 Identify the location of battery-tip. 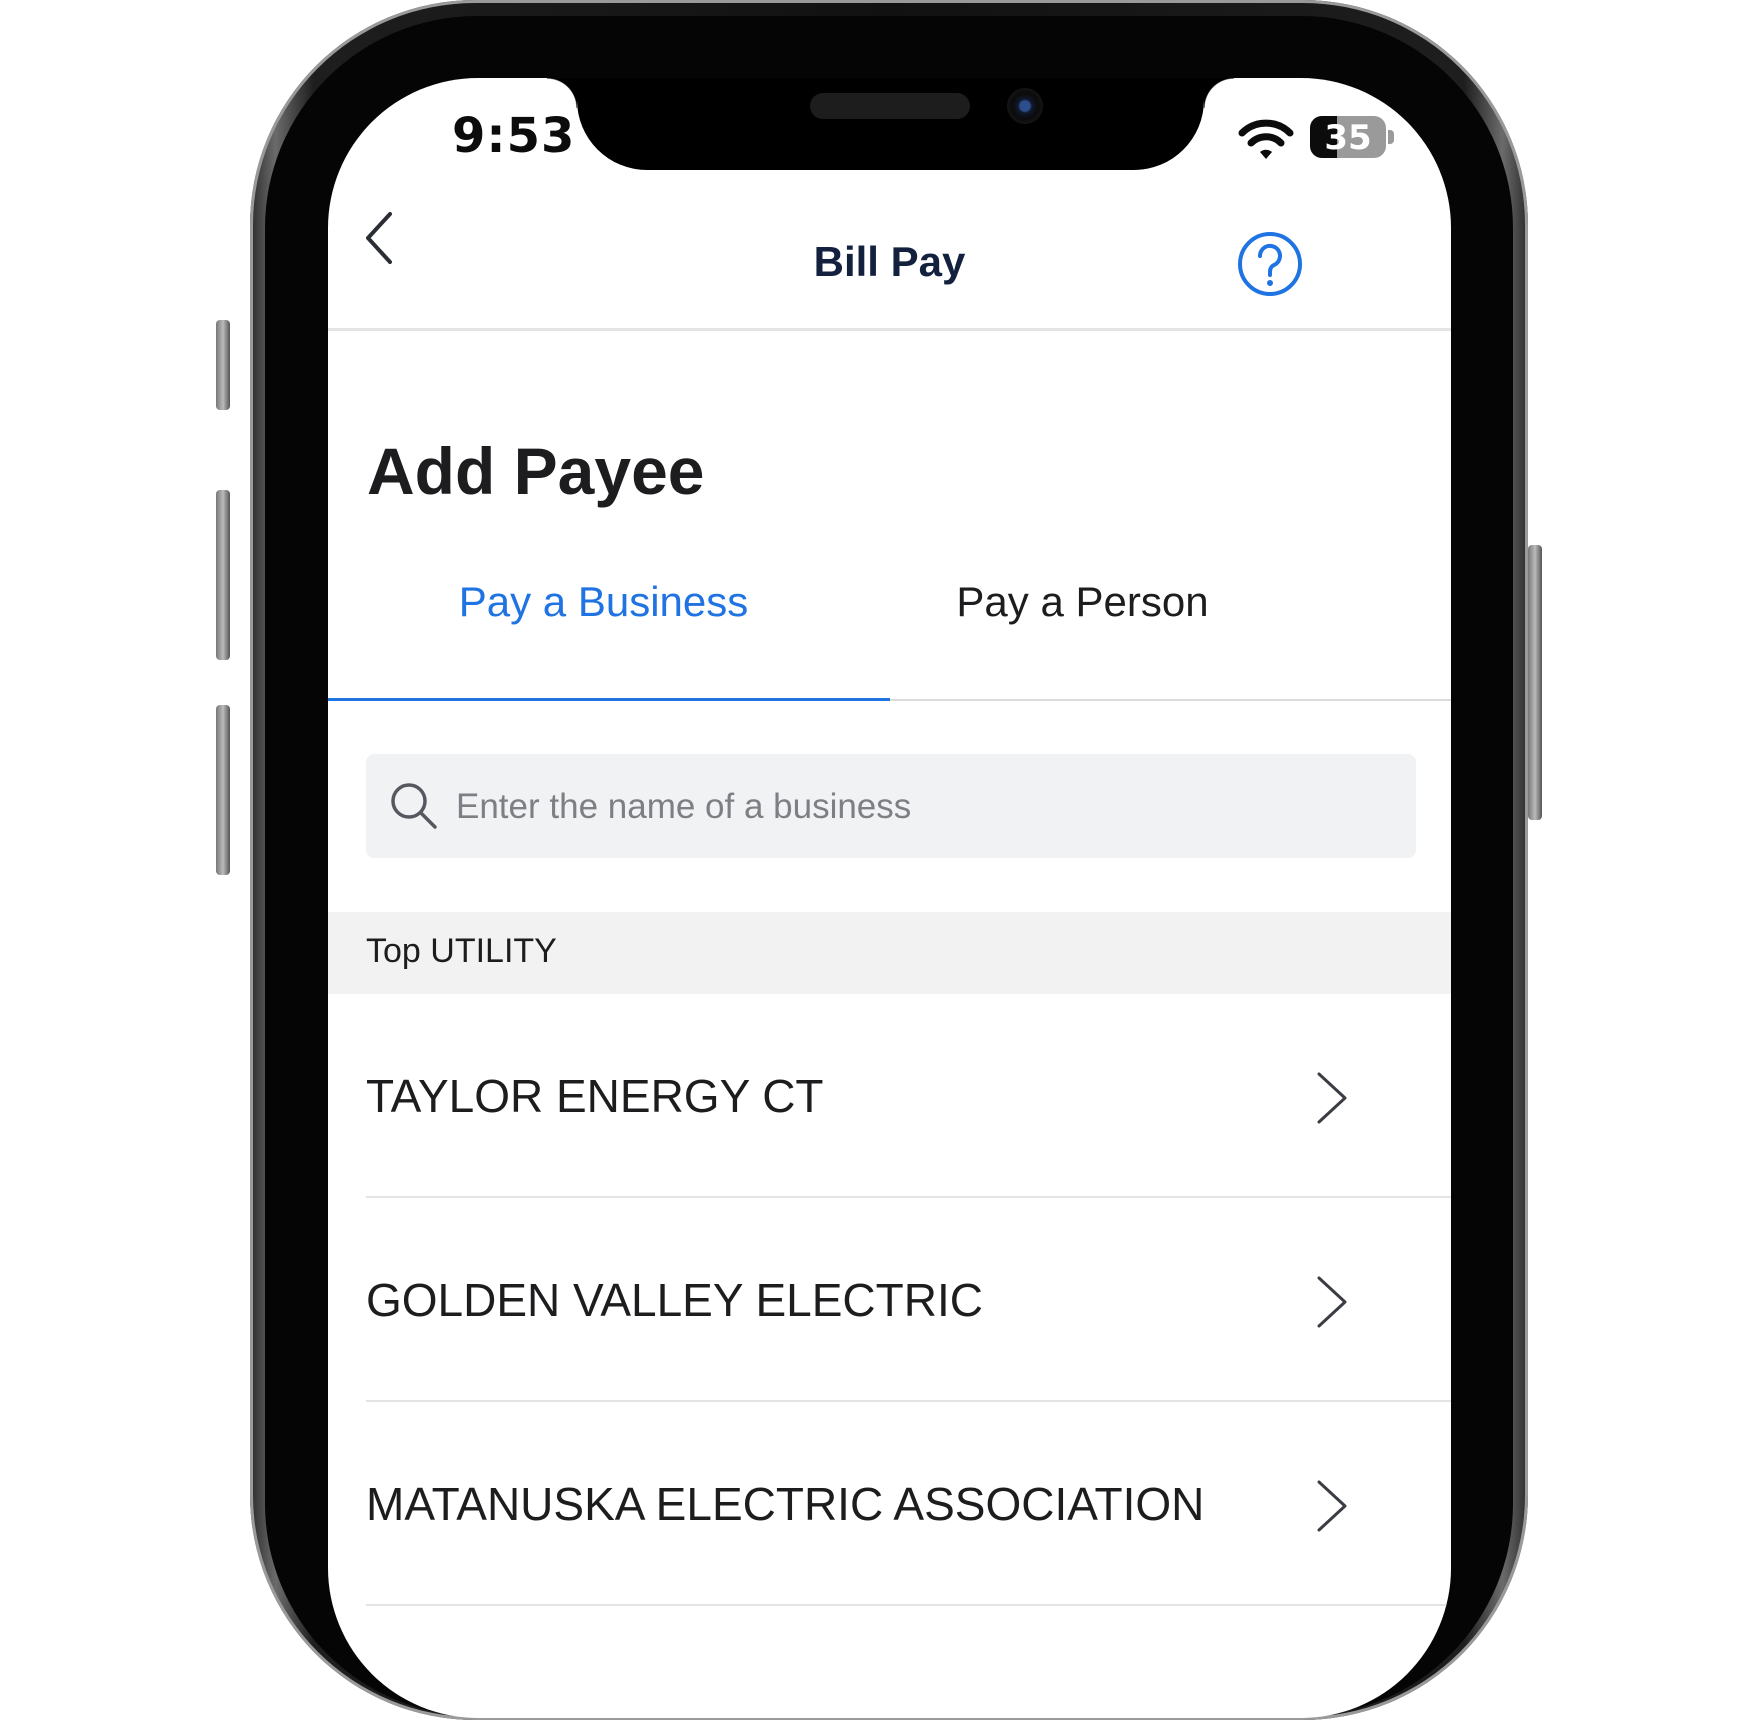
(1391, 137).